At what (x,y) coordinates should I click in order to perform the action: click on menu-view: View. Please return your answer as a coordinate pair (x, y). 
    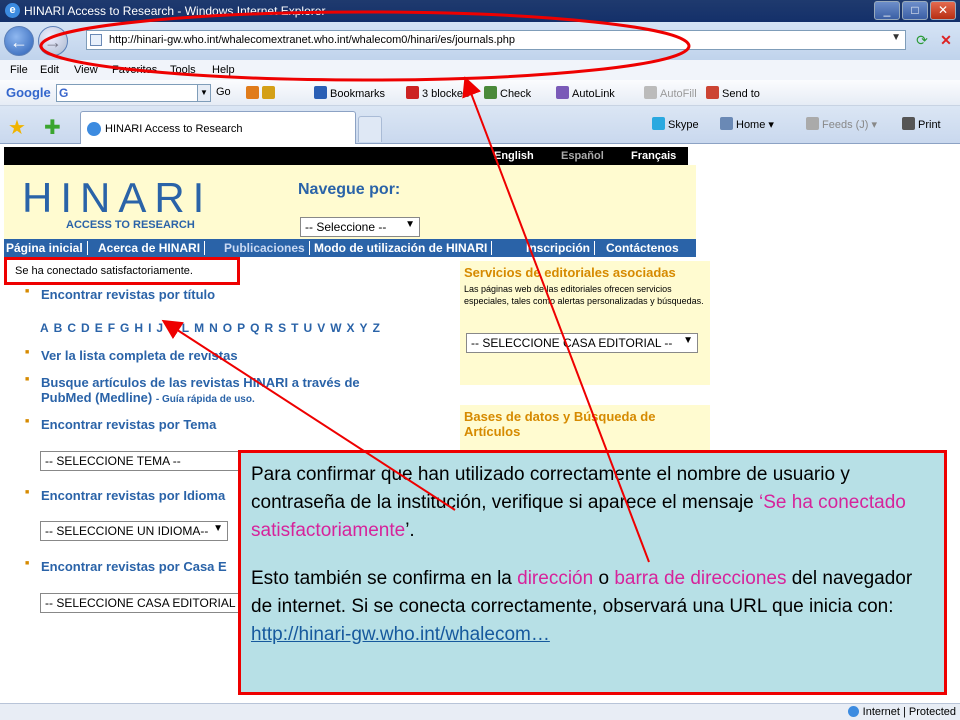
    Looking at the image, I should click on (86, 70).